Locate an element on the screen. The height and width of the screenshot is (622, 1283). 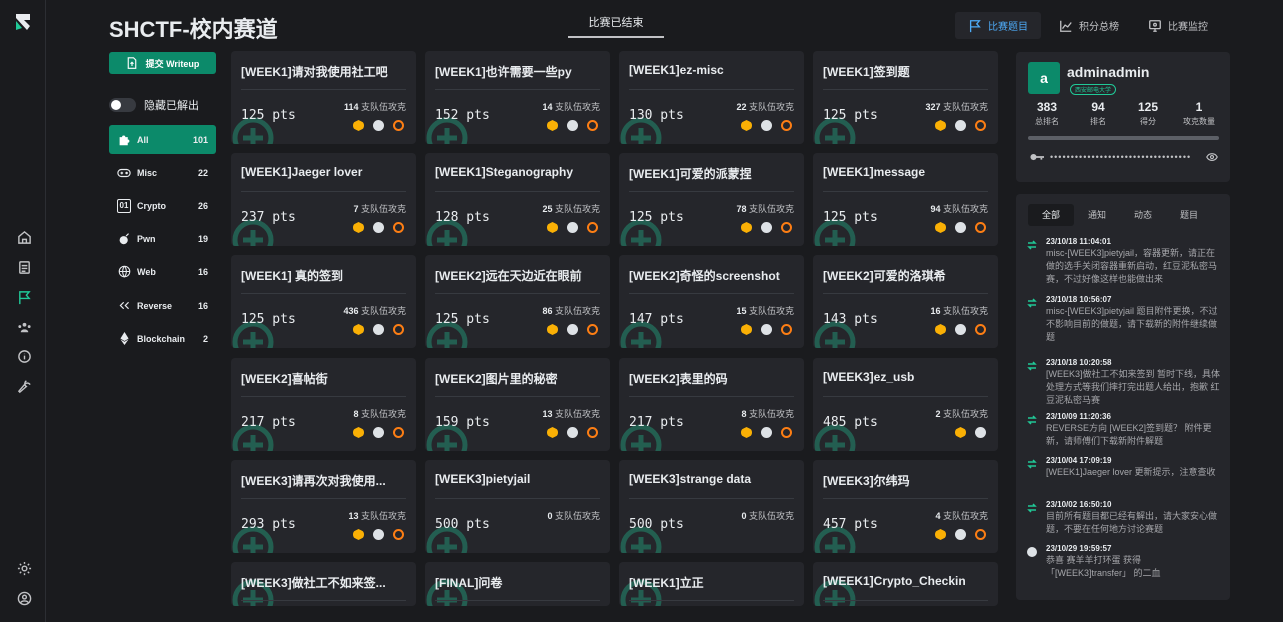
challenge-card: [WEEK2]表里的码 217 pts 8 支队伍攻克 is located at coordinates (711, 404).